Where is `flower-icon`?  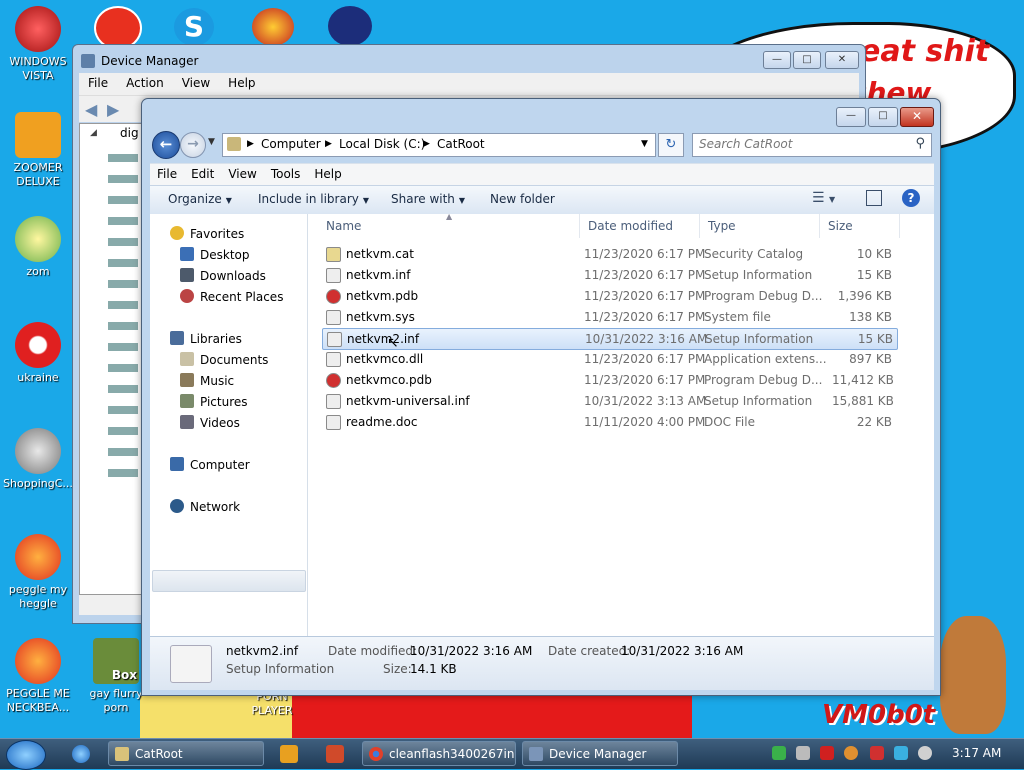 flower-icon is located at coordinates (38, 239).